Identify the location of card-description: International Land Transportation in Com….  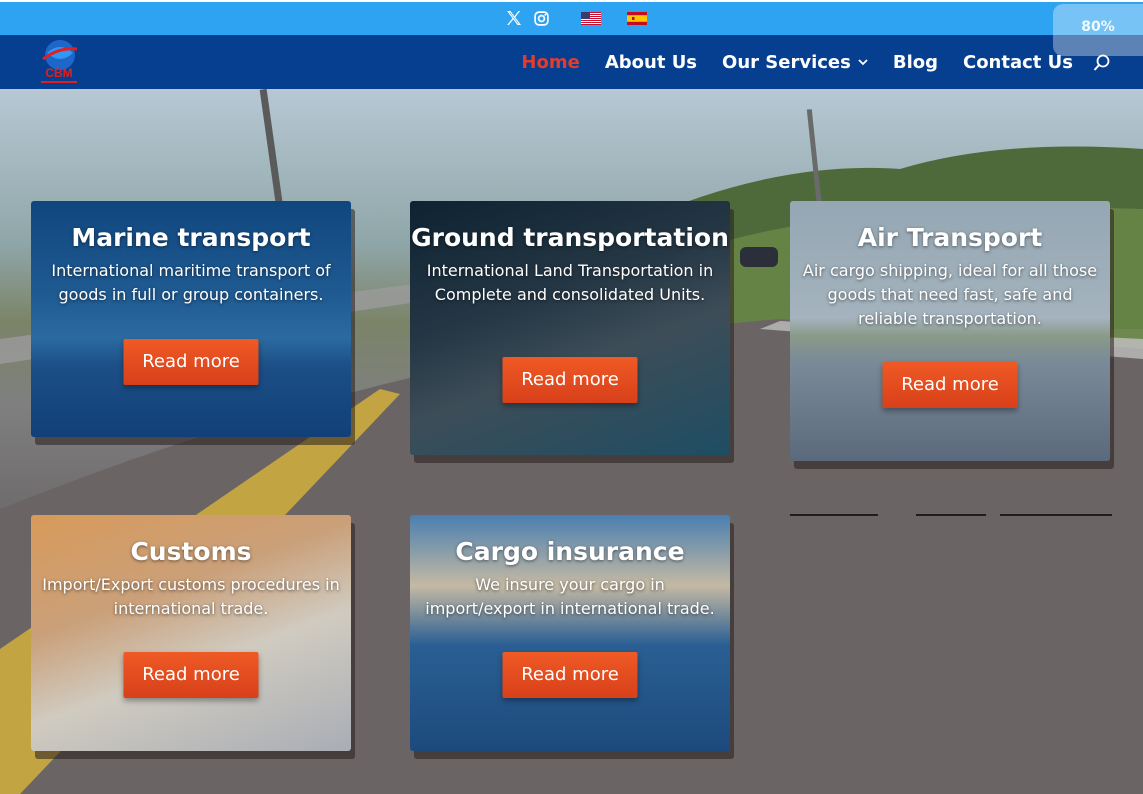
(570, 282).